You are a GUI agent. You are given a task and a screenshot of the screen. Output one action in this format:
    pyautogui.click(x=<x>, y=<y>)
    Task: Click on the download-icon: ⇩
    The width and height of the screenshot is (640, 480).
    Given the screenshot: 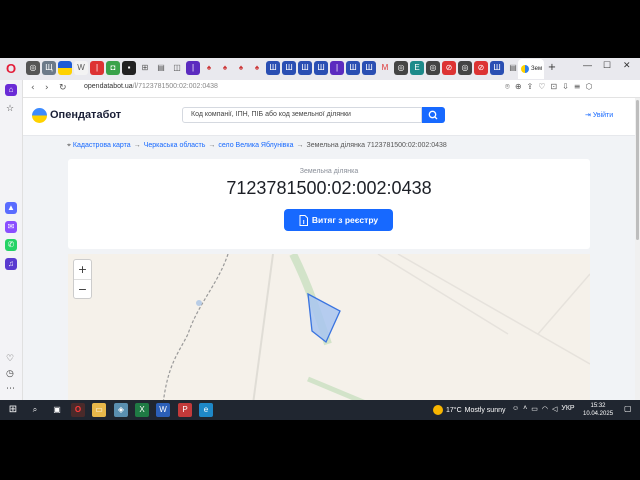 What is the action you would take?
    pyautogui.click(x=565, y=87)
    